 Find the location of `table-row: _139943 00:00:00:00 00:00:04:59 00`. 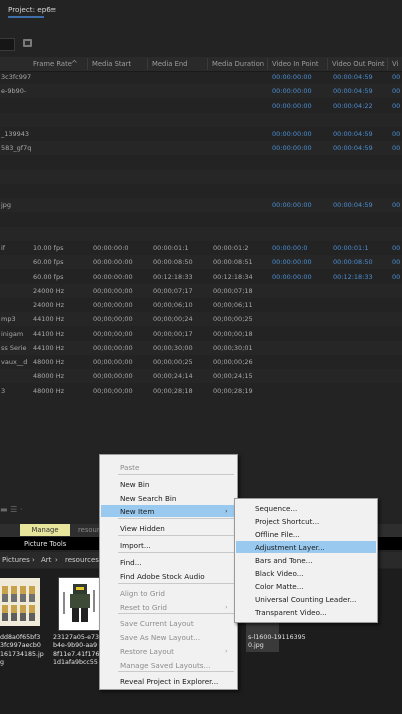

table-row: _139943 00:00:00:00 00:00:04:59 00 is located at coordinates (201, 134).